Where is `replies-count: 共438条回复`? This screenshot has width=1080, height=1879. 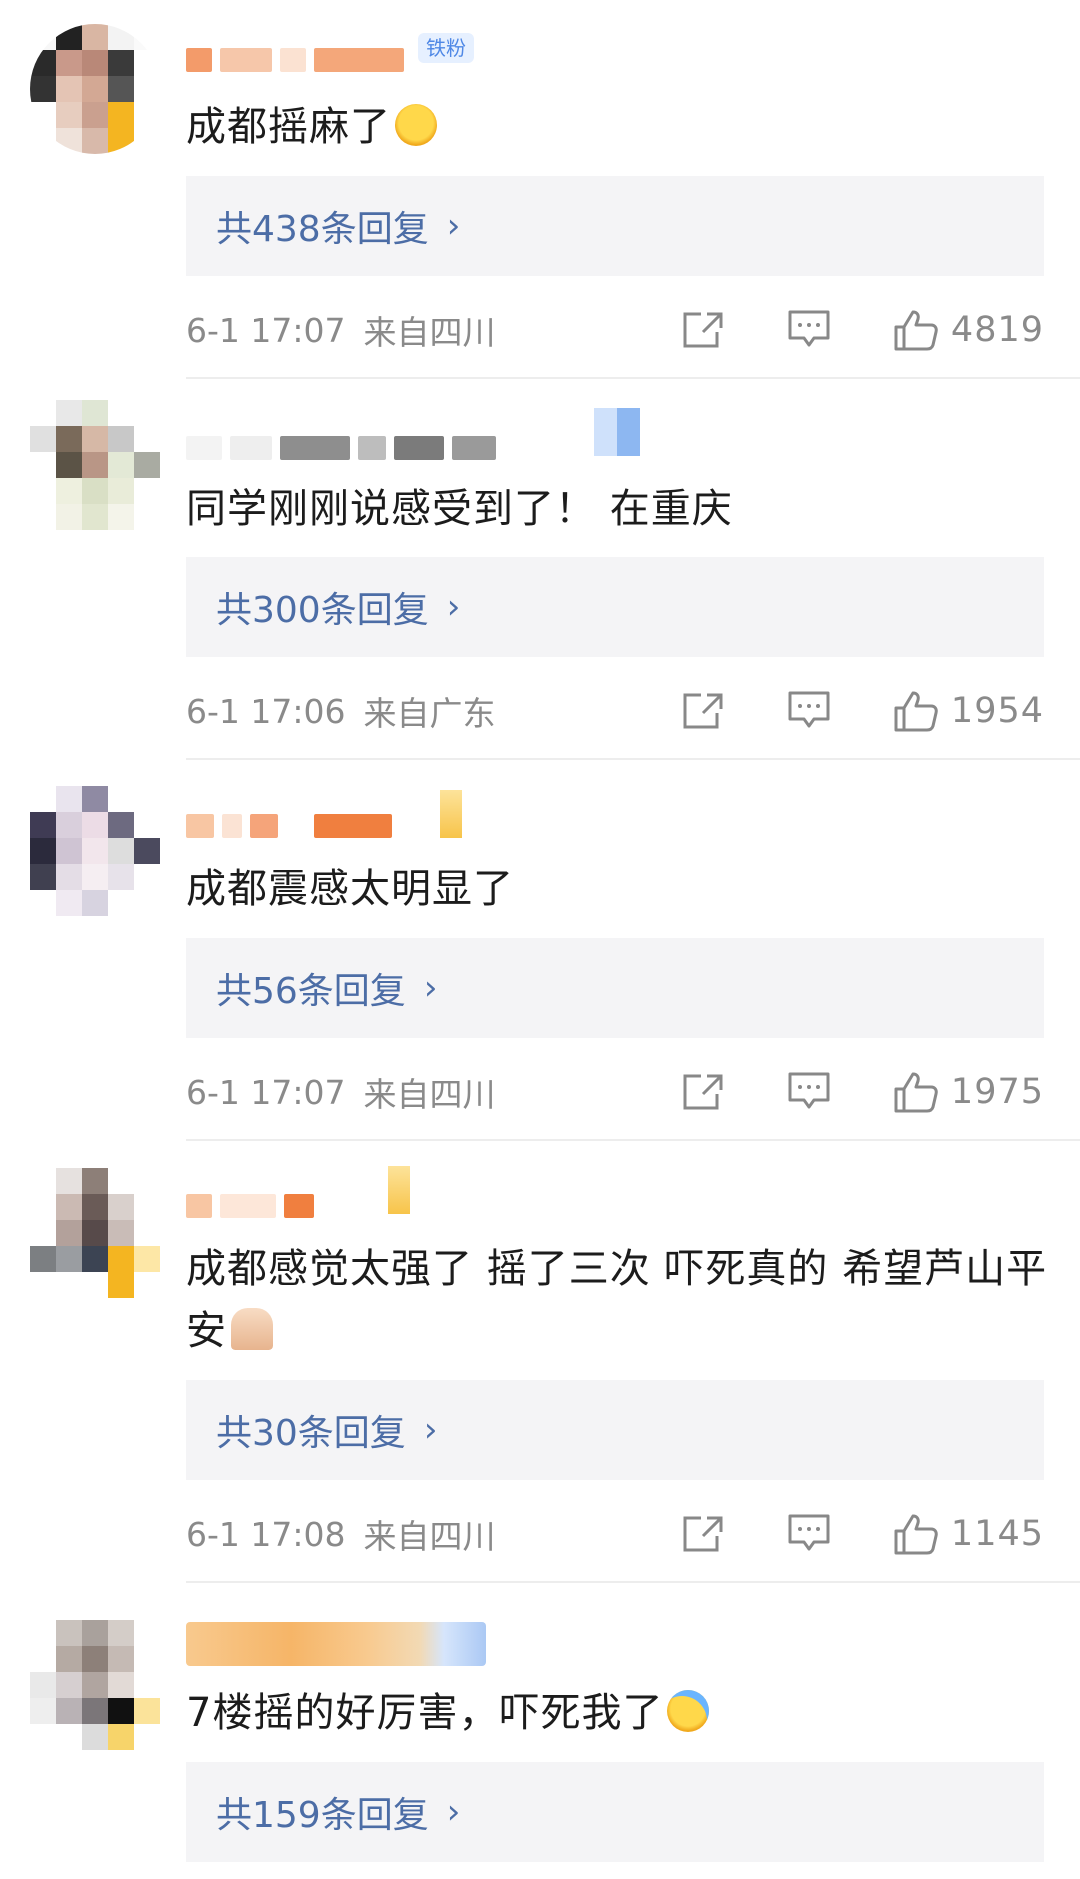
replies-count: 共438条回复 is located at coordinates (322, 229).